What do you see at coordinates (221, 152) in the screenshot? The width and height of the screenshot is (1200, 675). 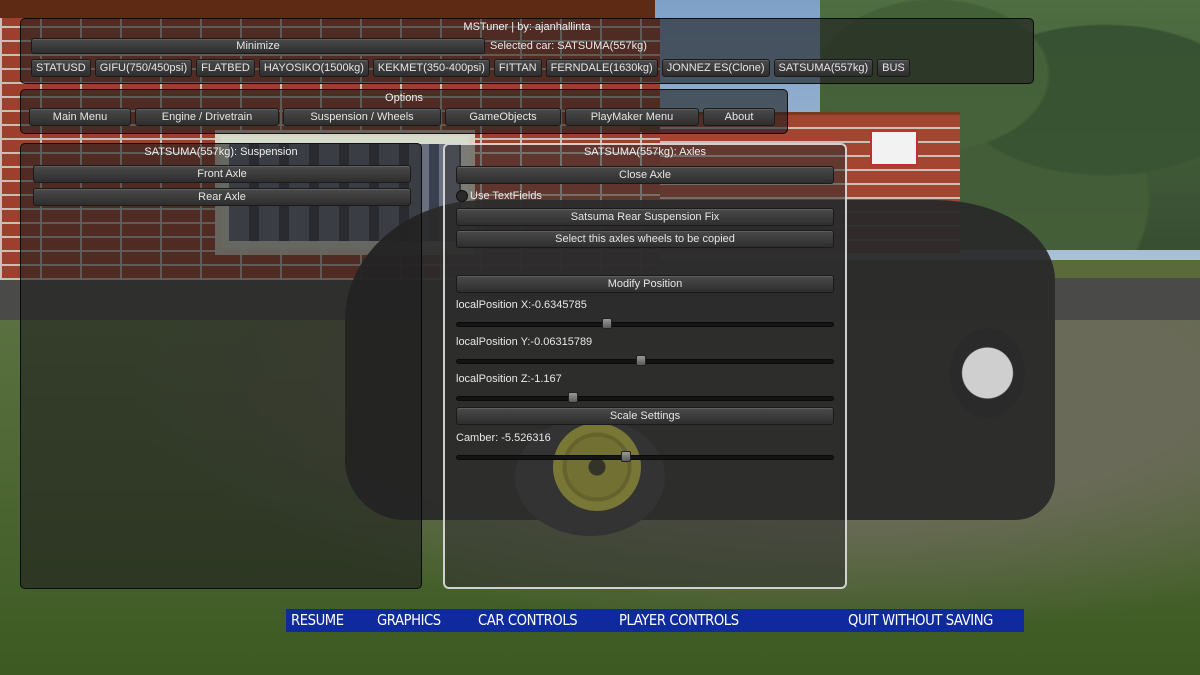 I see `suspension-title: SATSUMA(557kg): Suspension` at bounding box center [221, 152].